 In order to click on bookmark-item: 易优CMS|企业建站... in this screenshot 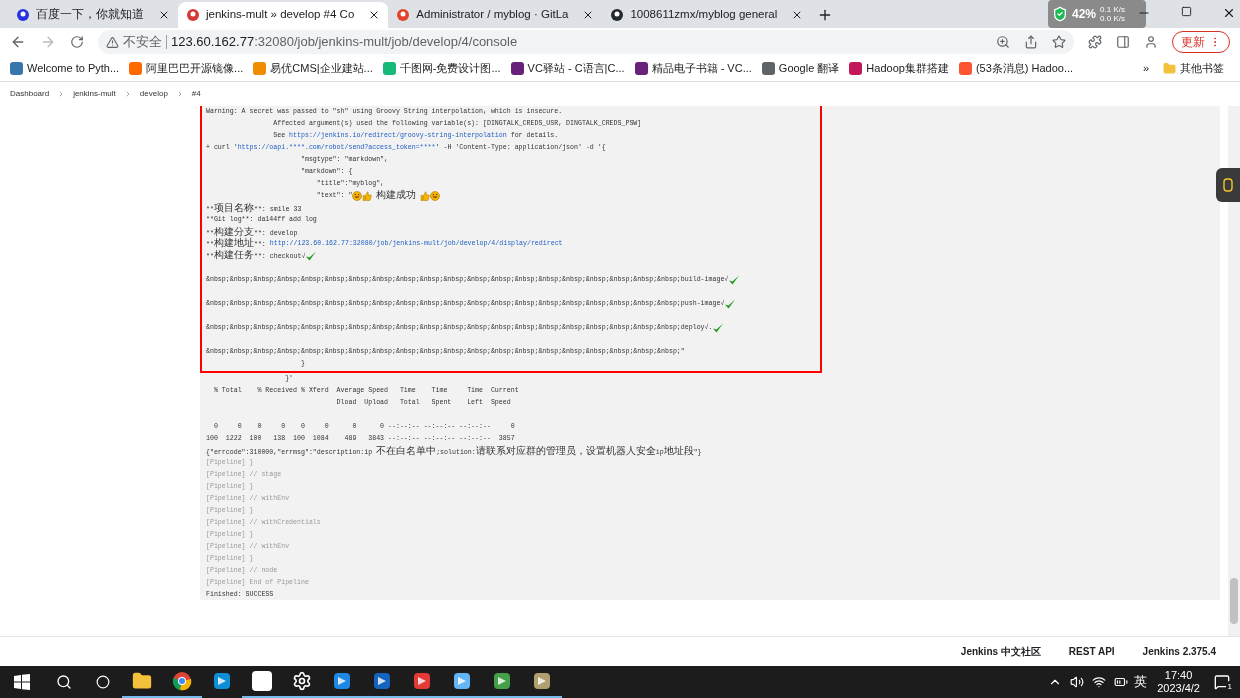, I will do `click(313, 68)`.